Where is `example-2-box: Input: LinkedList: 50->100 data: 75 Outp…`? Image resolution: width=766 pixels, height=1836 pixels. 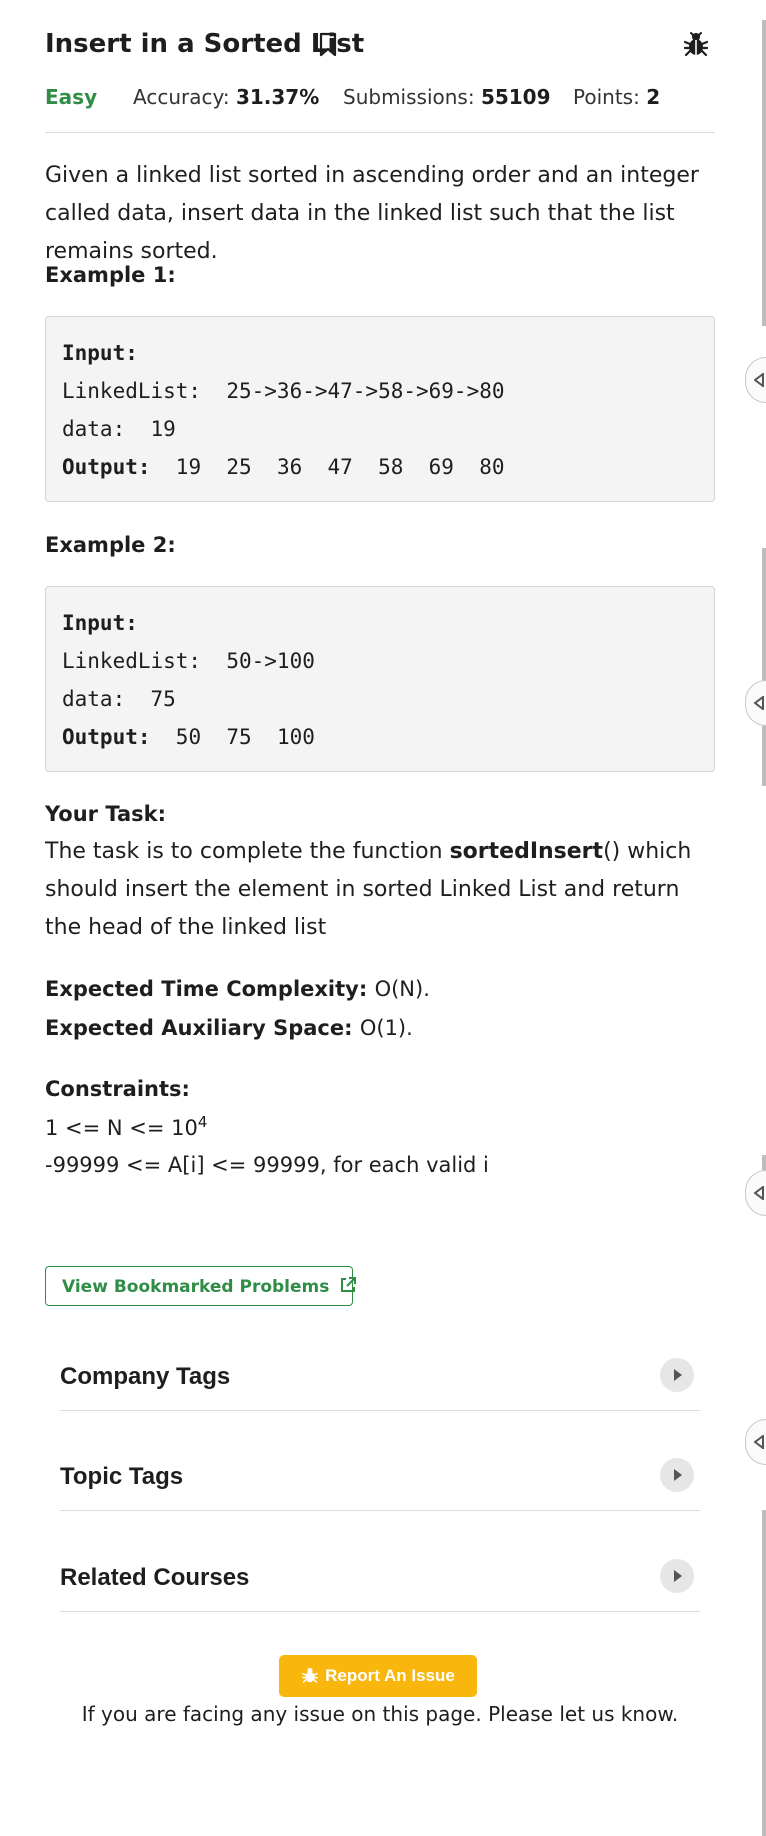
example-2-box: Input: LinkedList: 50->100 data: 75 Outp… is located at coordinates (380, 679).